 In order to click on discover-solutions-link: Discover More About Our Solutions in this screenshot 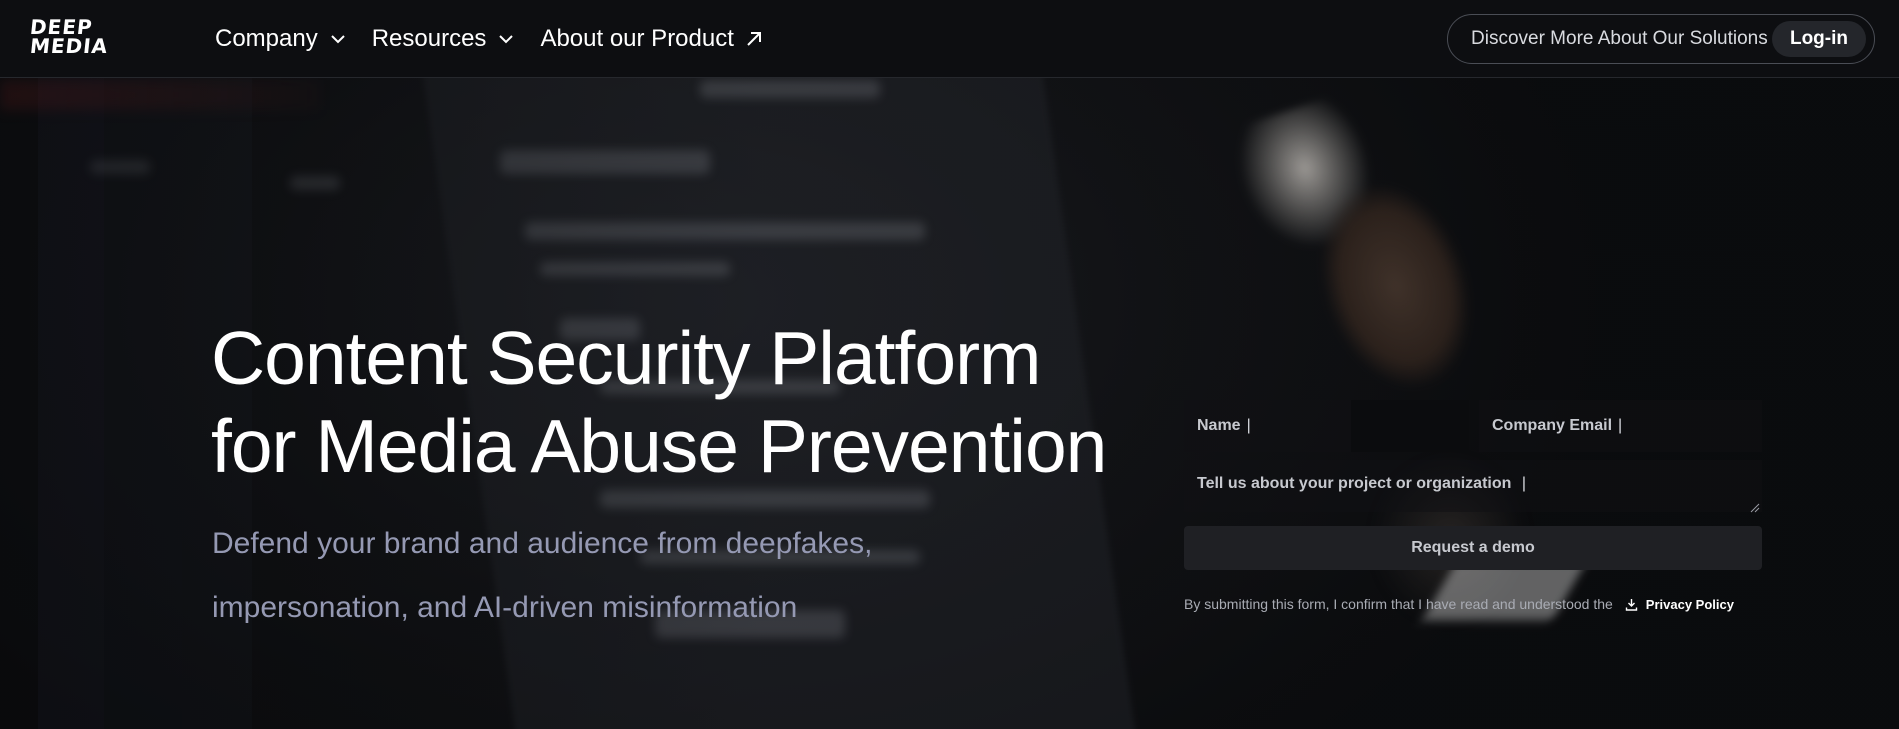, I will do `click(1619, 39)`.